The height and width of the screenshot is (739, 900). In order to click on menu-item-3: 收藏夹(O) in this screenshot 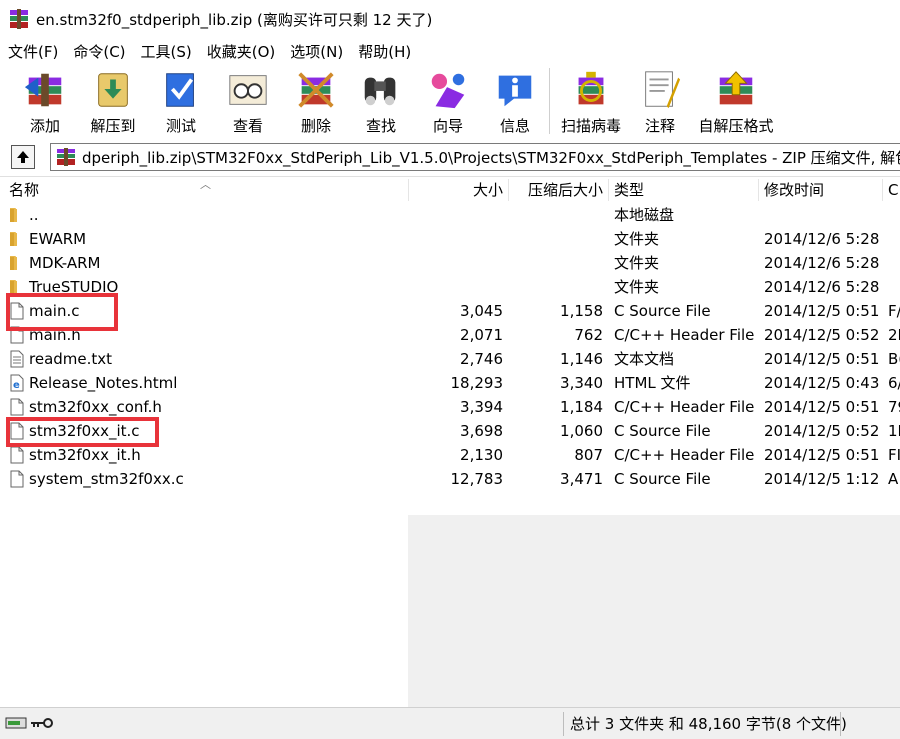, I will do `click(241, 51)`.